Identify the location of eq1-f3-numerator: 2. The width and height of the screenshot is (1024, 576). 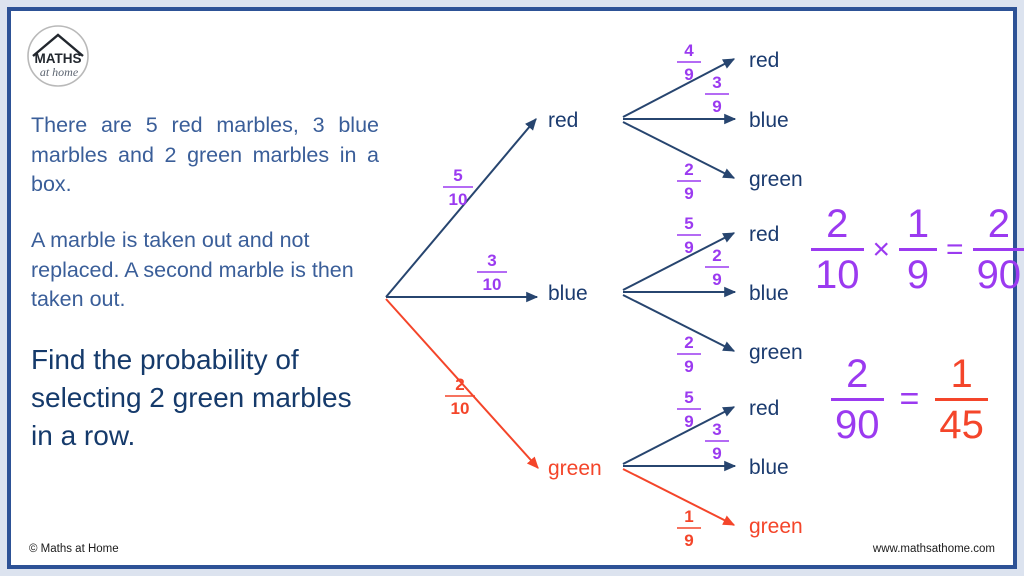
(998, 224).